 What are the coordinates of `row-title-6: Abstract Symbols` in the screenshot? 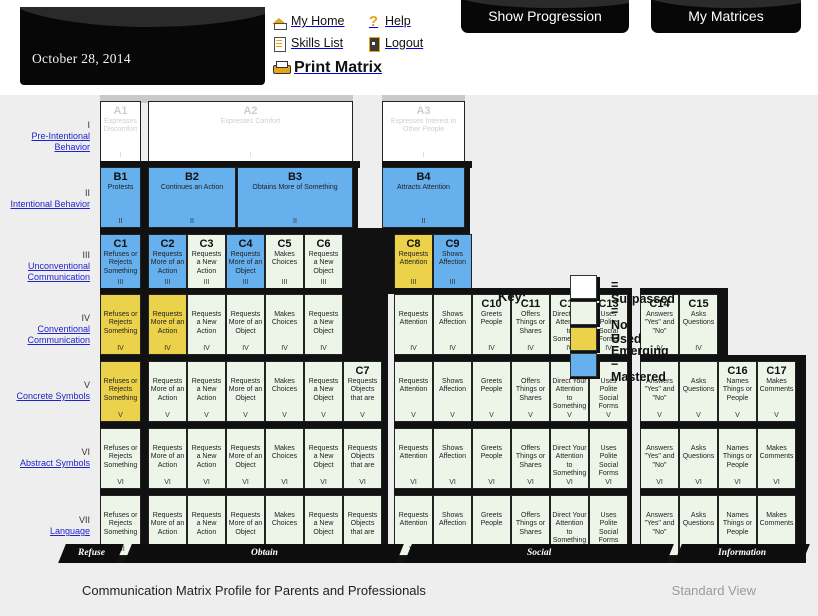 It's located at (45, 463).